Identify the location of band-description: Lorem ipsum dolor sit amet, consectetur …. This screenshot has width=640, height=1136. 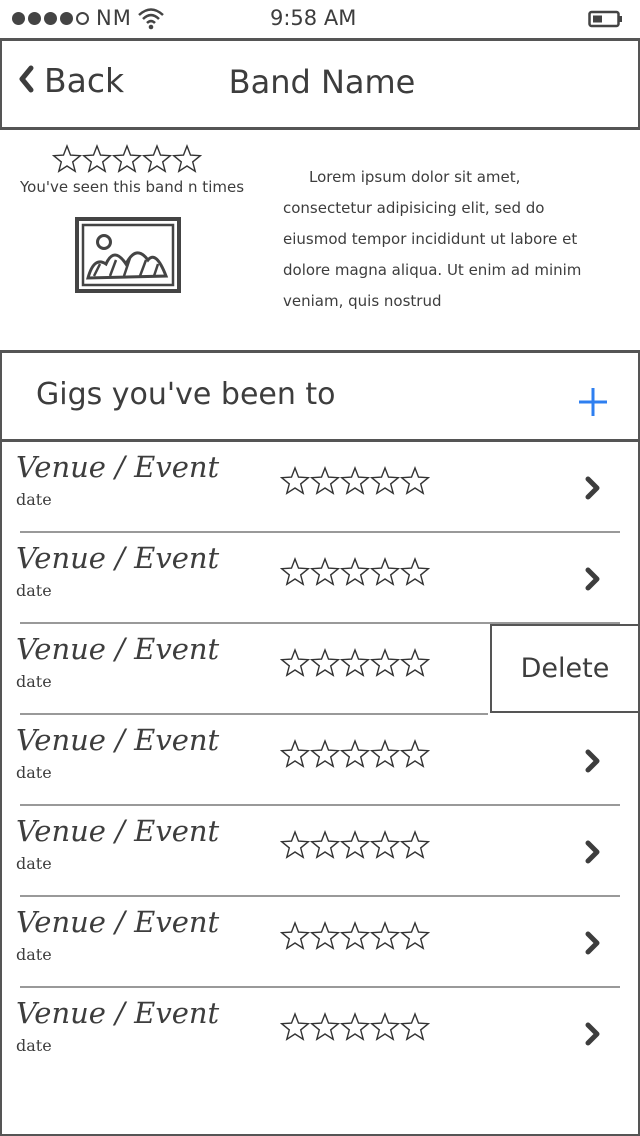
(432, 239).